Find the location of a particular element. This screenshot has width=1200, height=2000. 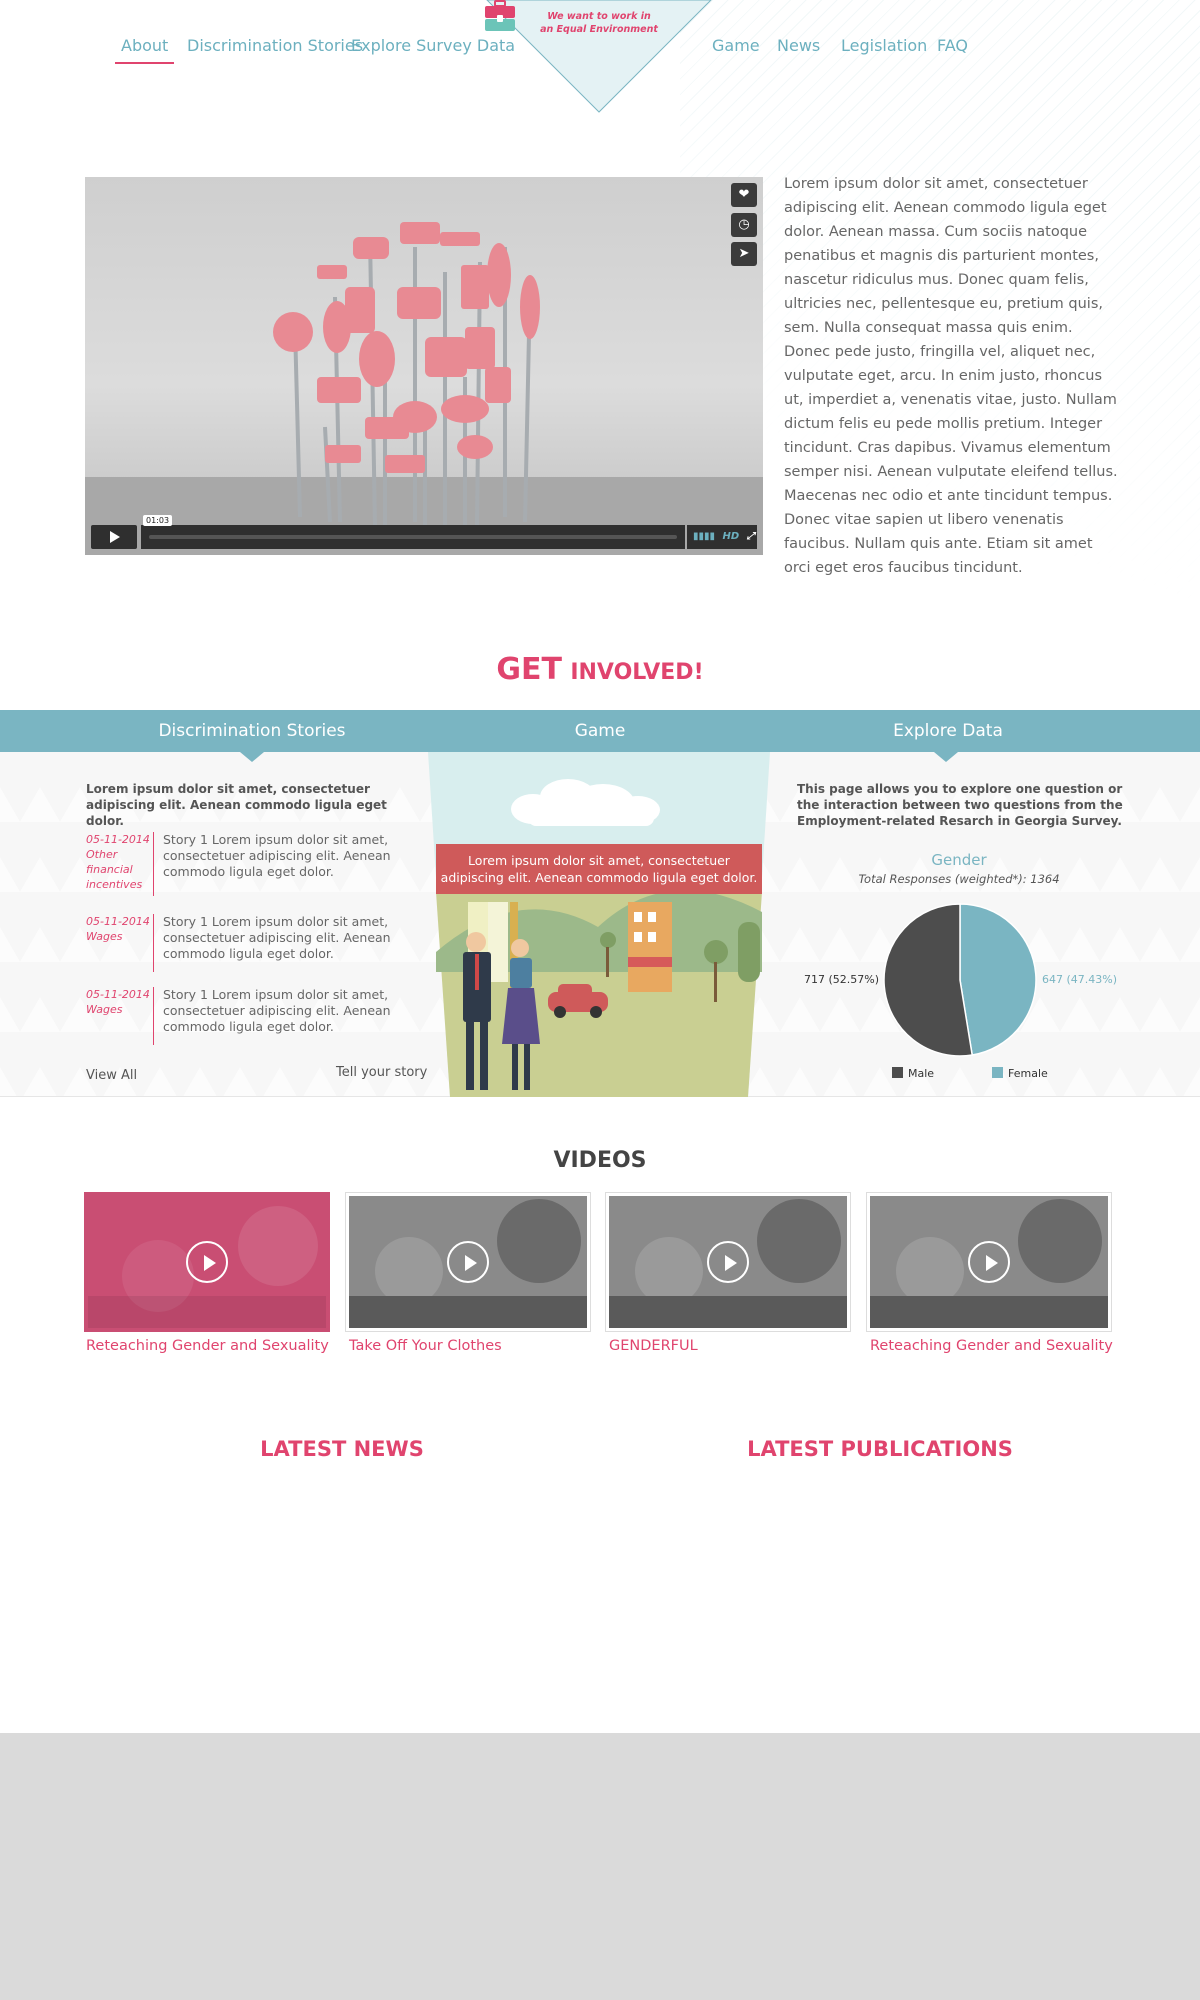

story-category: Other financial incentives is located at coordinates (114, 869).